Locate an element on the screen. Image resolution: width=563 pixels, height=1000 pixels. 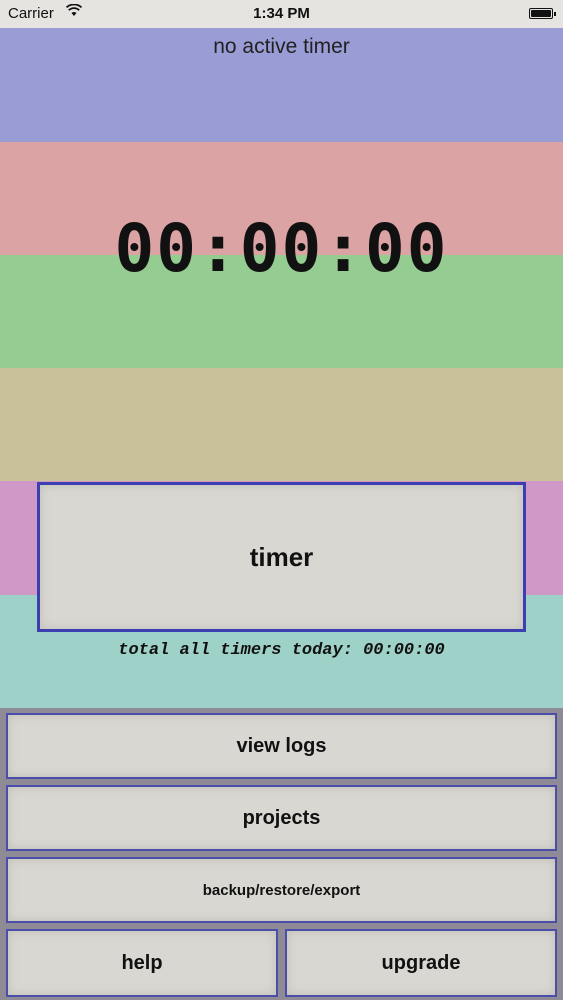
view-logs-button: view logs is located at coordinates (281, 746).